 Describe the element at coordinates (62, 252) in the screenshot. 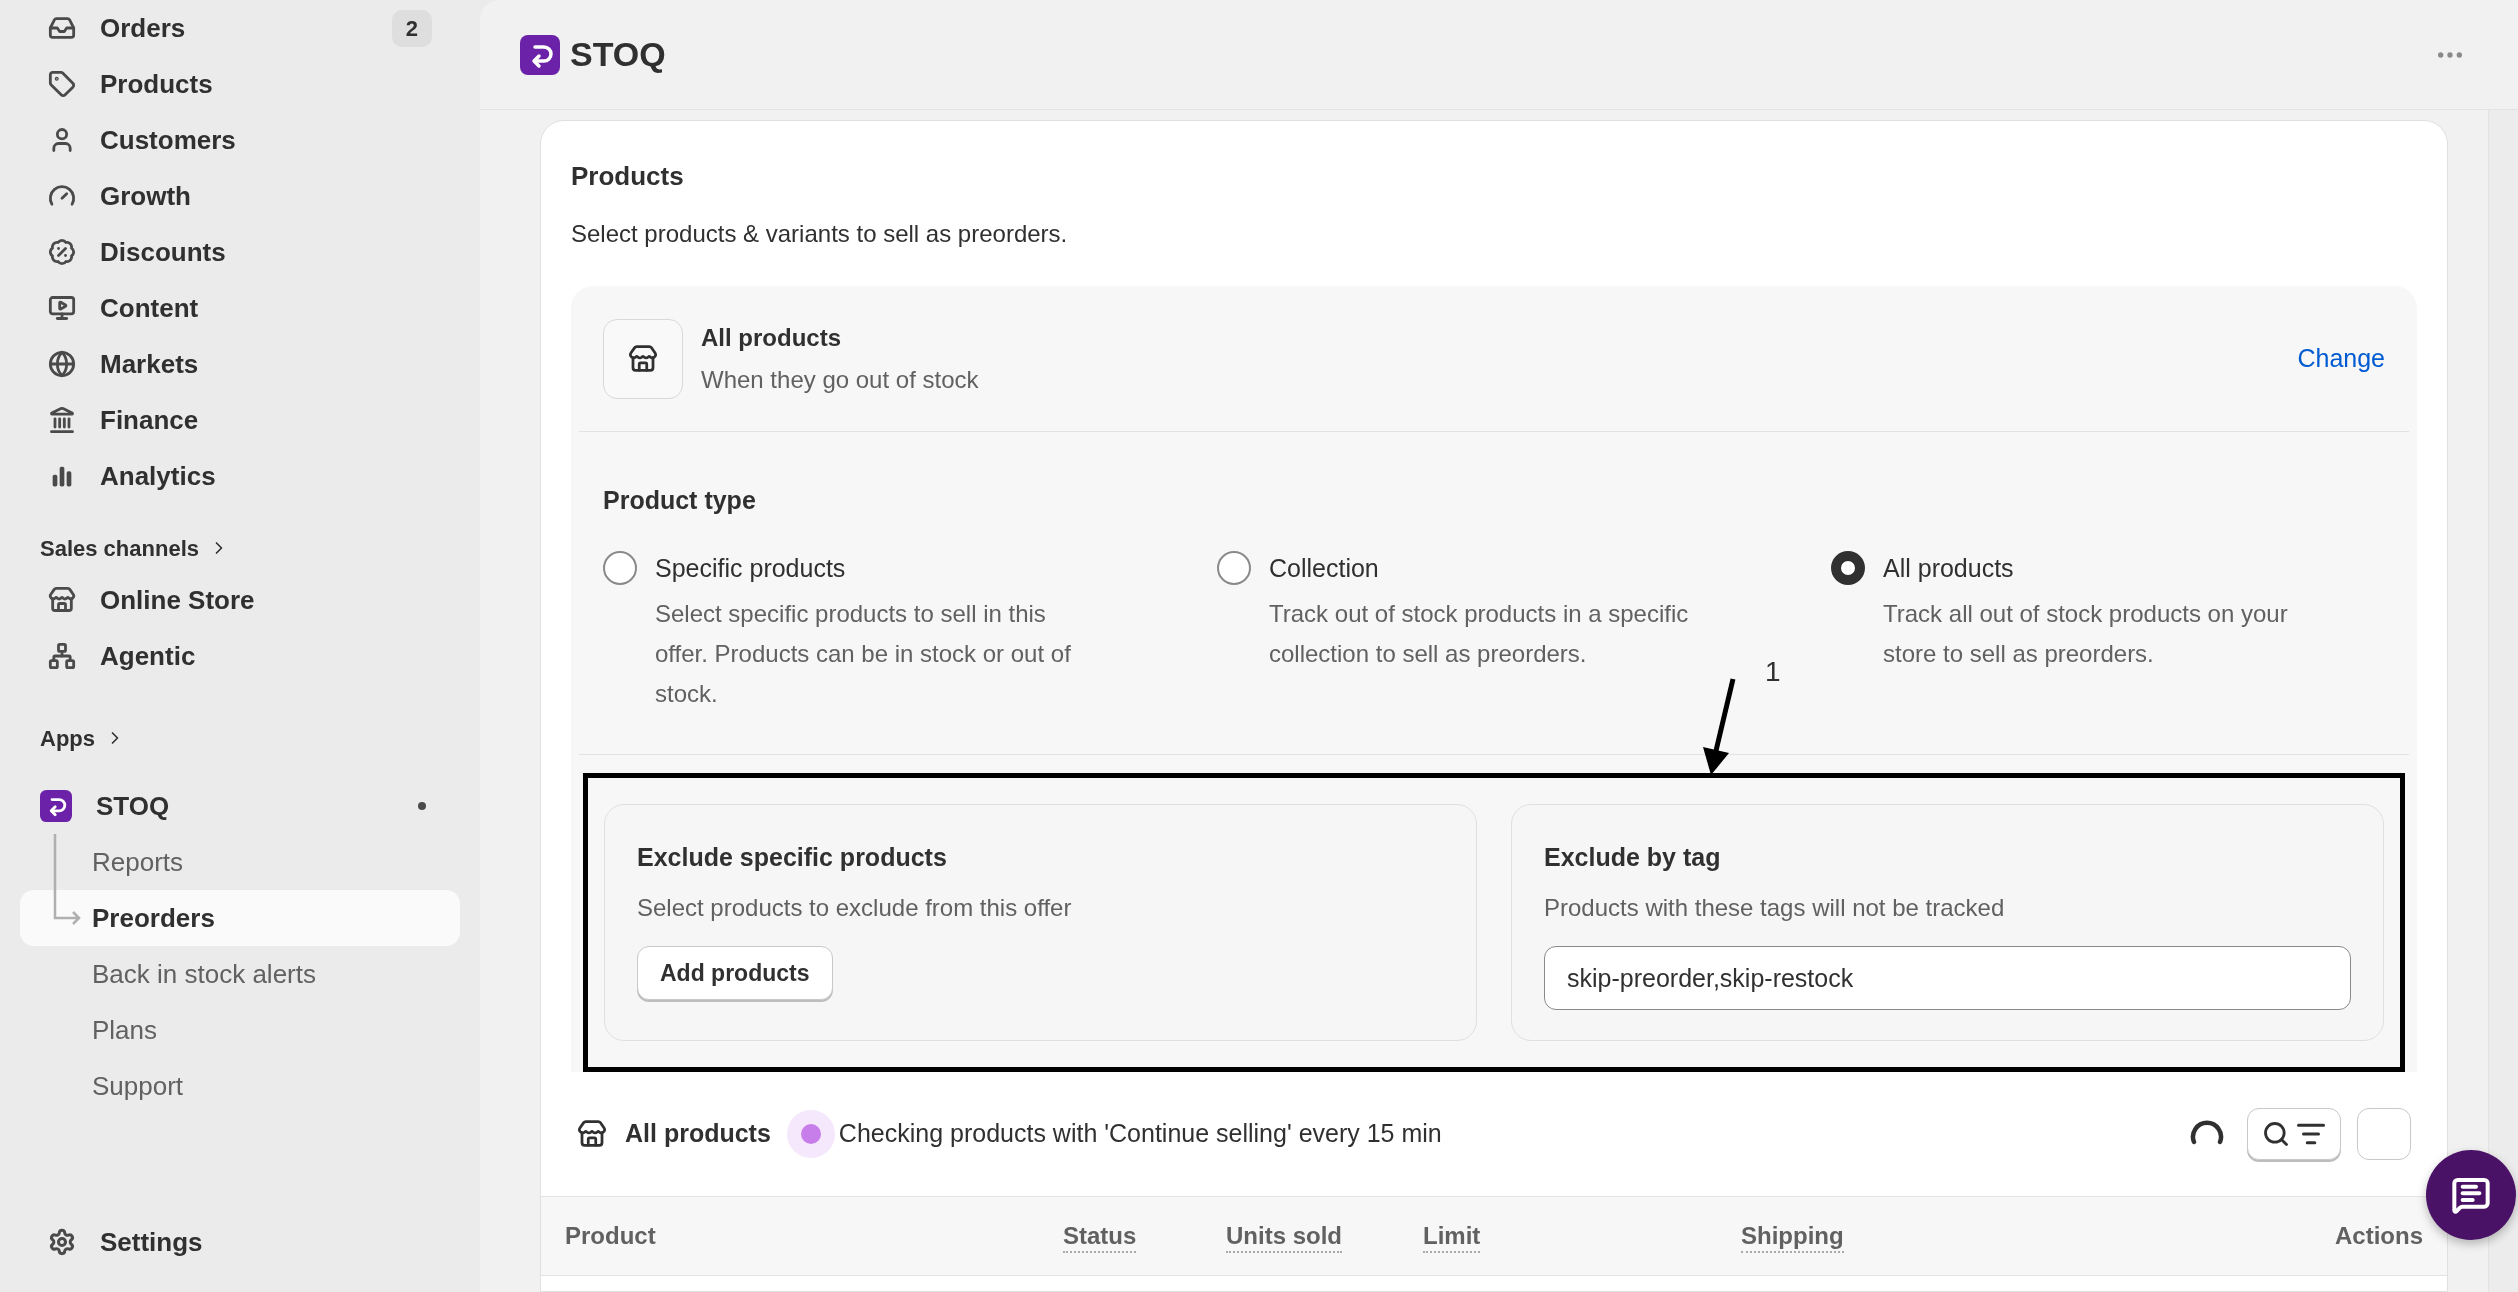

I see `percent-badge-icon` at that location.